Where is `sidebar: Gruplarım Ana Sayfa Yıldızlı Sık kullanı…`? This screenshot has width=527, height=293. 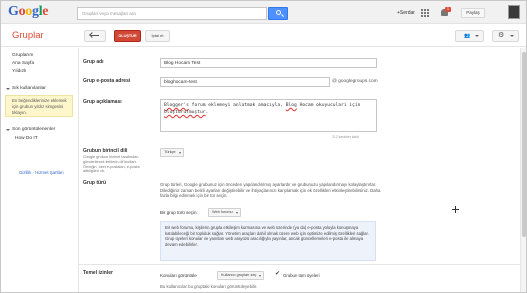
sidebar: Gruplarım Ana Sayfa Yıldızlı Sık kullanı… is located at coordinates (39, 170).